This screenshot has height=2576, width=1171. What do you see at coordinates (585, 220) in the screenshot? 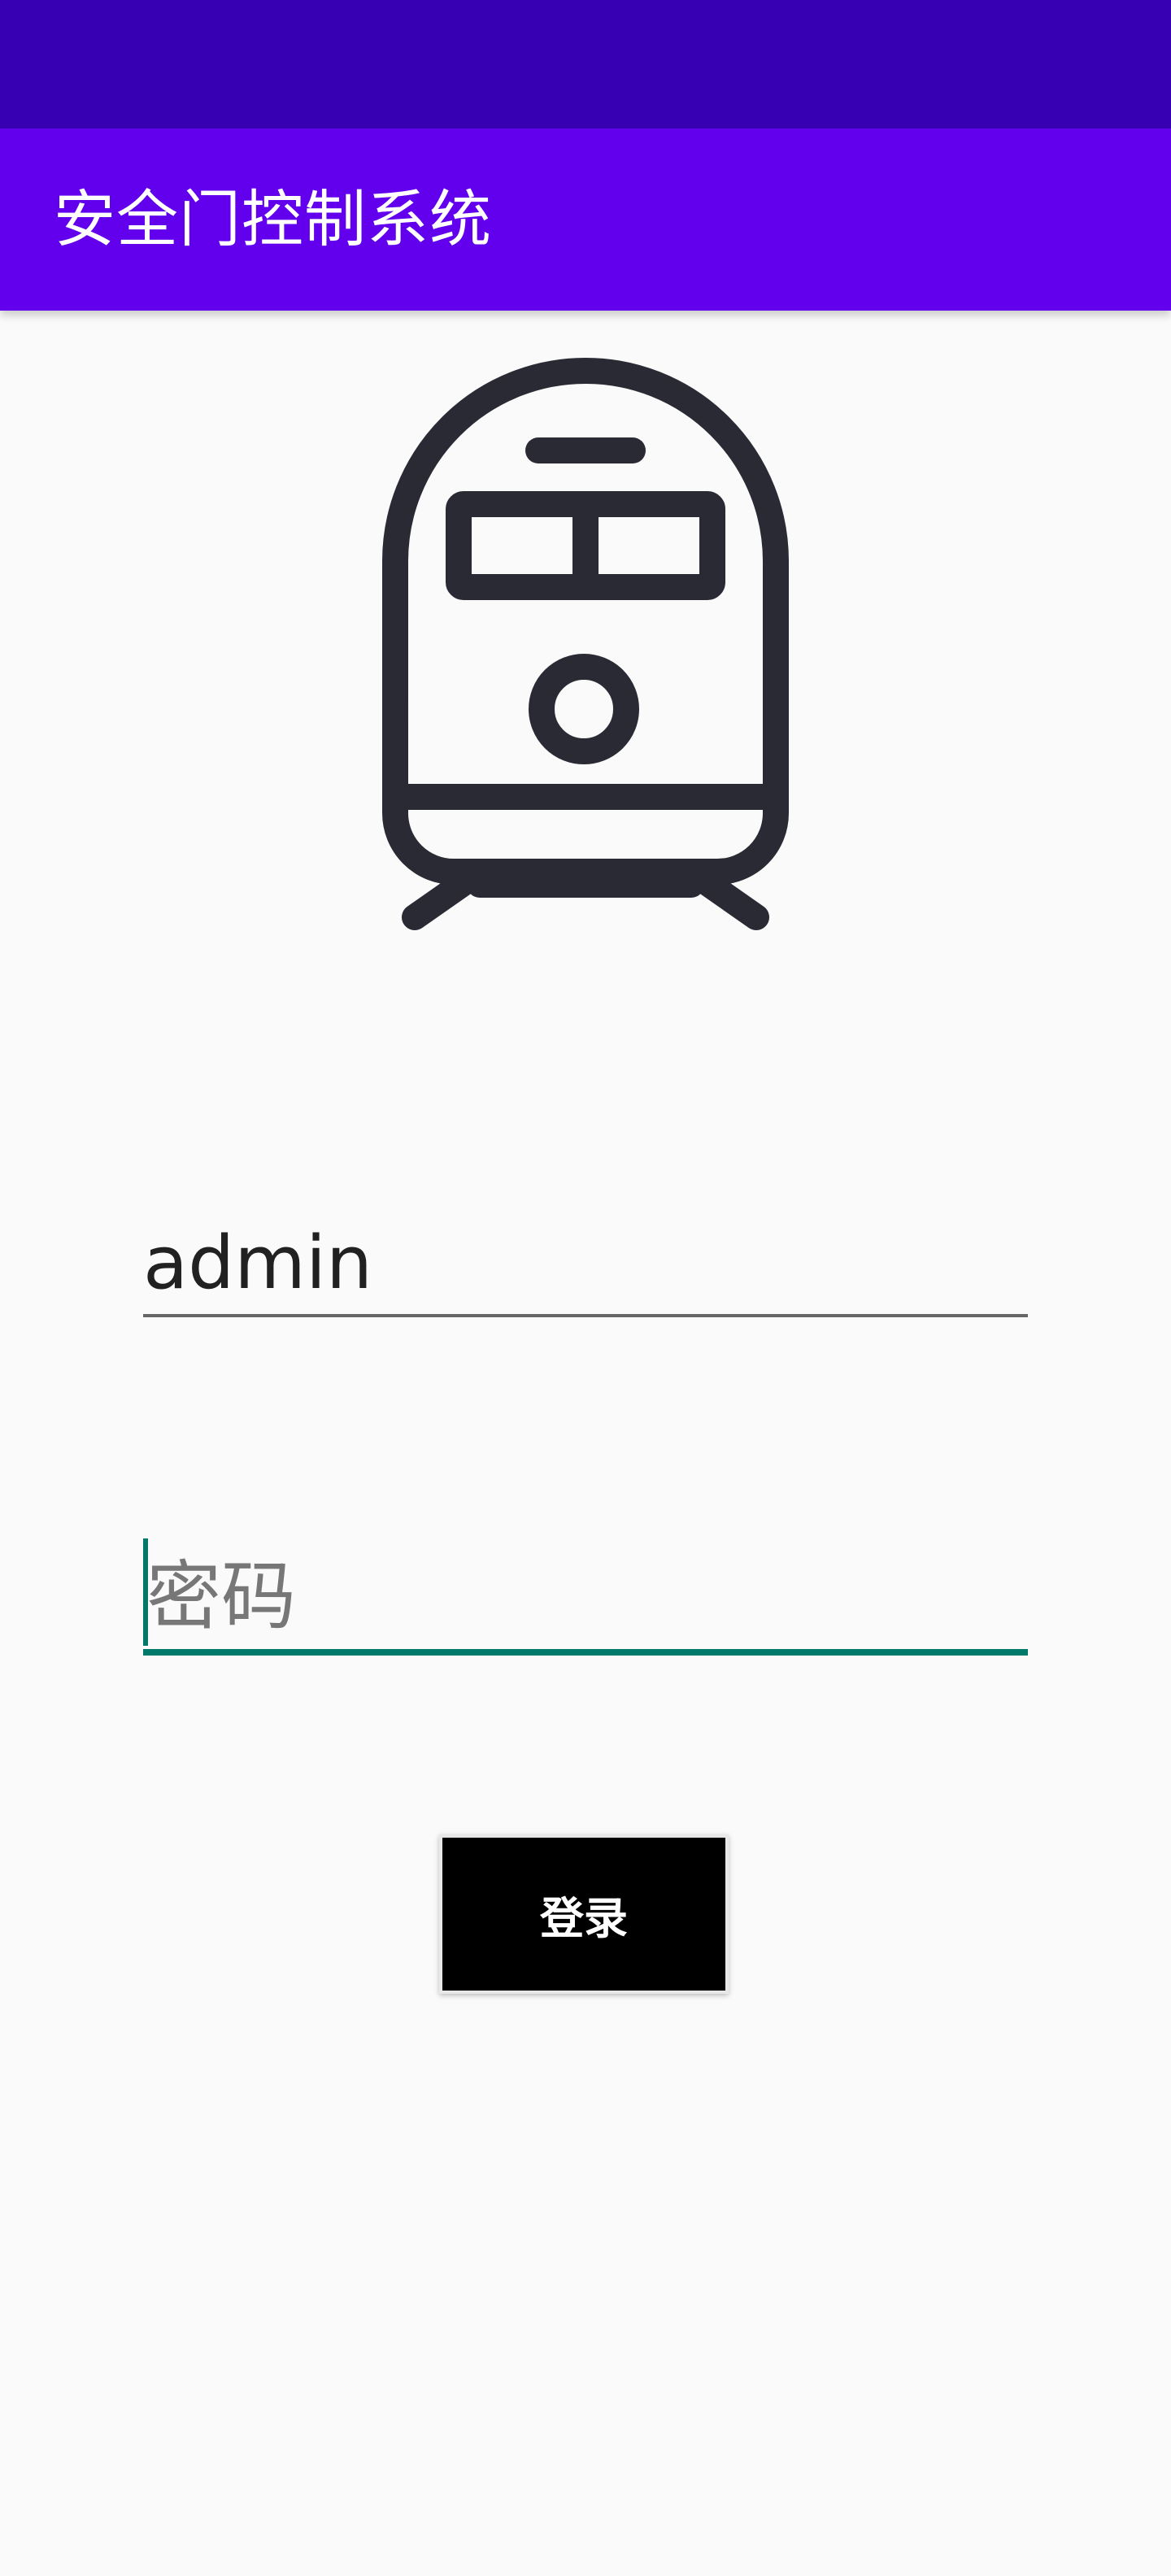
I see `app-bar: 安全门控制系统` at bounding box center [585, 220].